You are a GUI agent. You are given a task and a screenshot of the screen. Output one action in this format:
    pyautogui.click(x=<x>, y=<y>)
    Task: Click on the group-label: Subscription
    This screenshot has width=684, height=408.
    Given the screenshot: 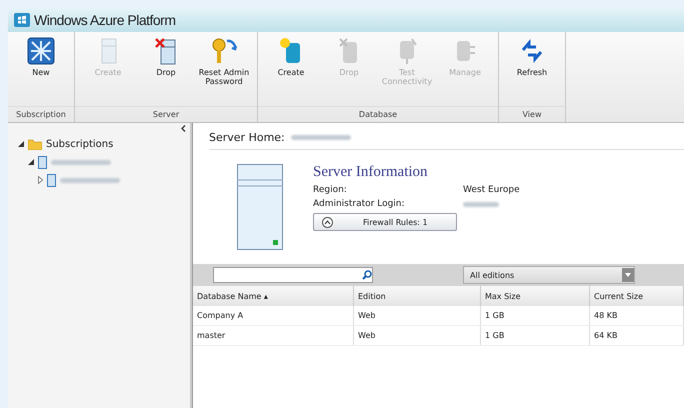 What is the action you would take?
    pyautogui.click(x=41, y=114)
    